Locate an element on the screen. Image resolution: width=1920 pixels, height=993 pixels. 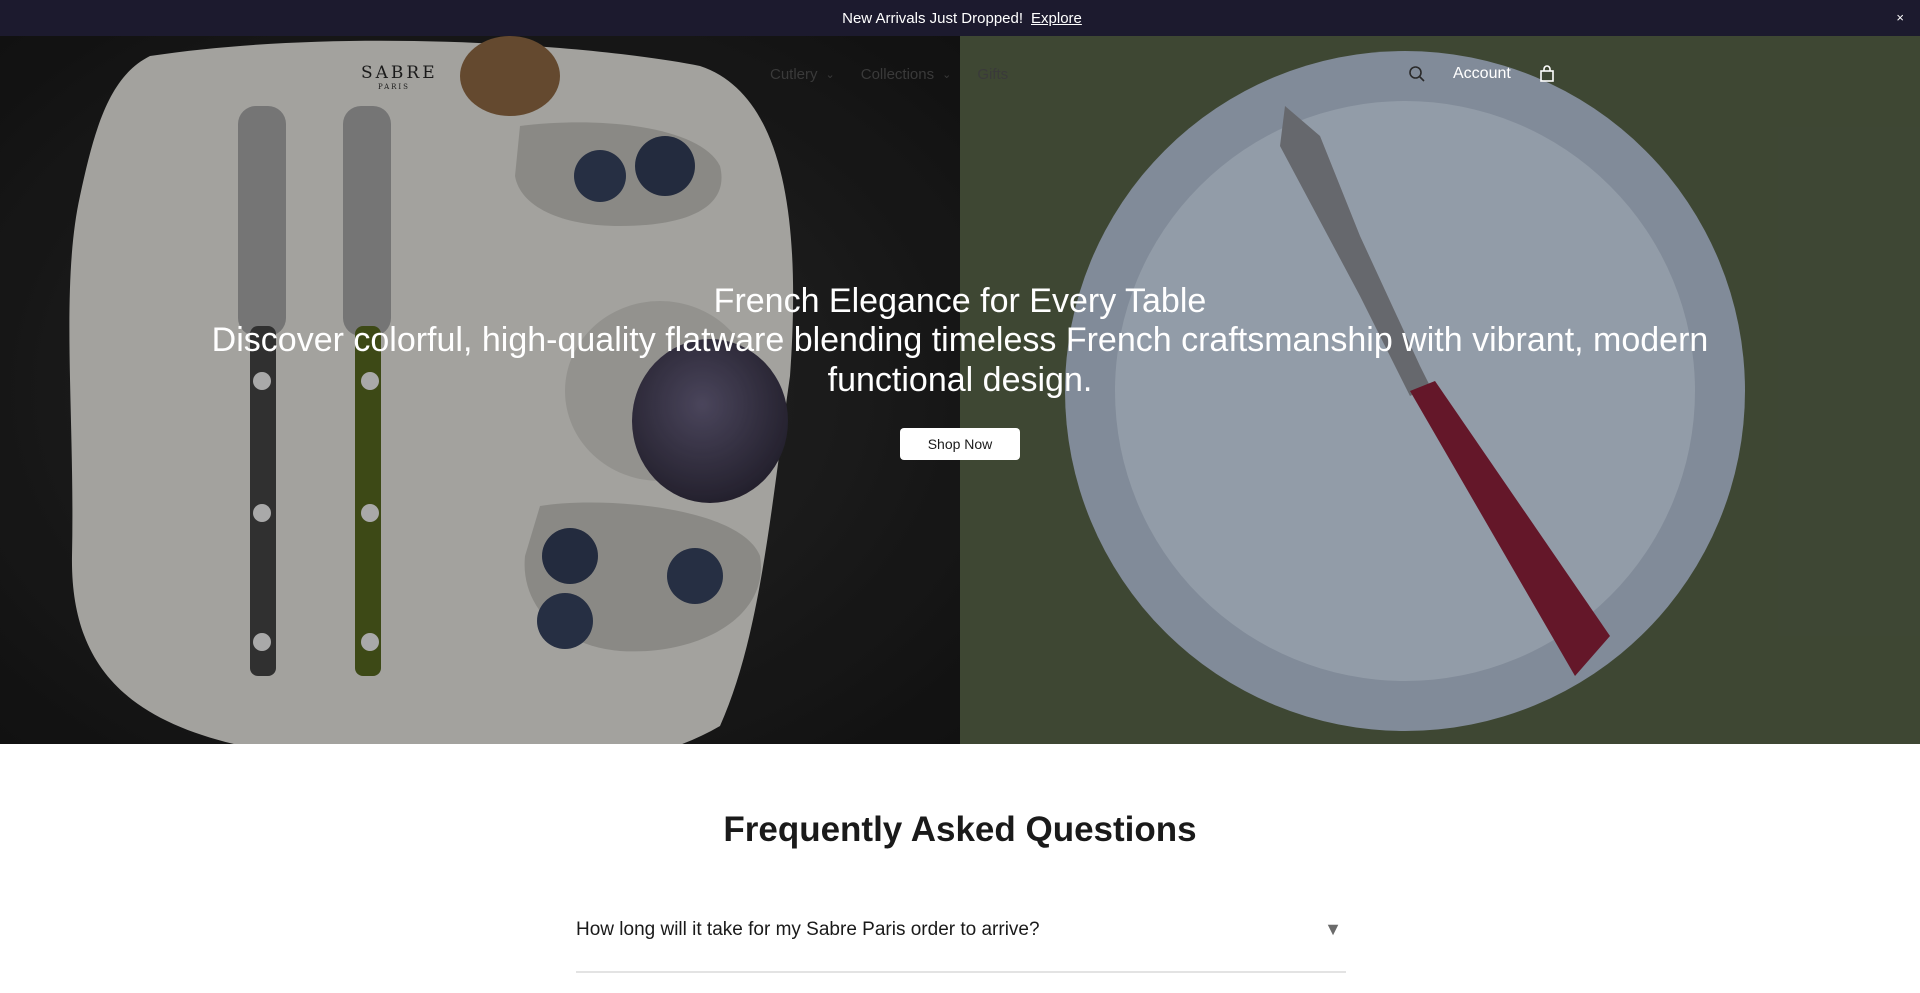
nav-item-cutlery: Cutlery ⌄ is located at coordinates (802, 74).